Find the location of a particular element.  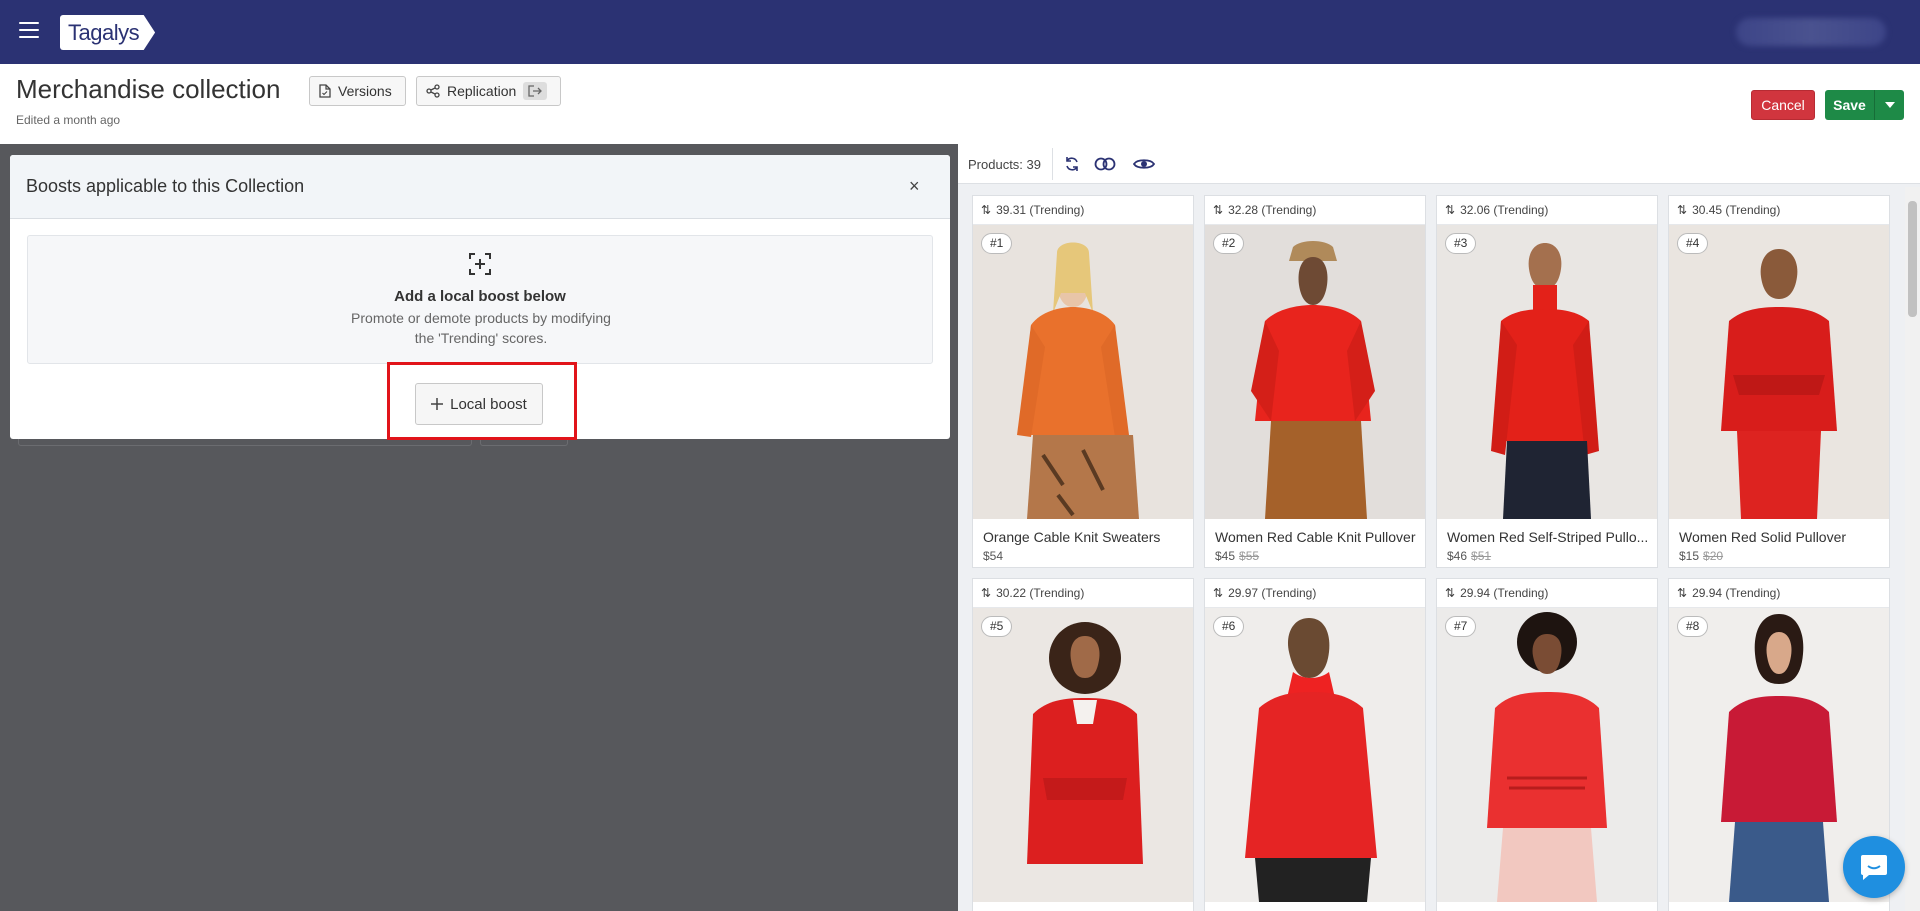

save-dropdown-toggle is located at coordinates (1889, 105).